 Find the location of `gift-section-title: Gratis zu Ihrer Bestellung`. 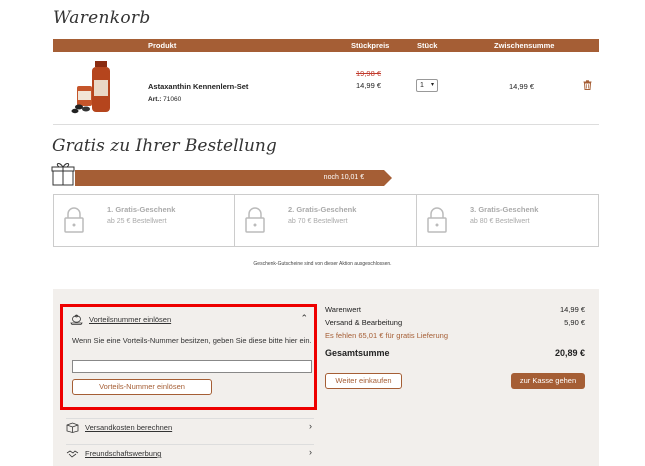

gift-section-title: Gratis zu Ihrer Bestellung is located at coordinates (164, 146).